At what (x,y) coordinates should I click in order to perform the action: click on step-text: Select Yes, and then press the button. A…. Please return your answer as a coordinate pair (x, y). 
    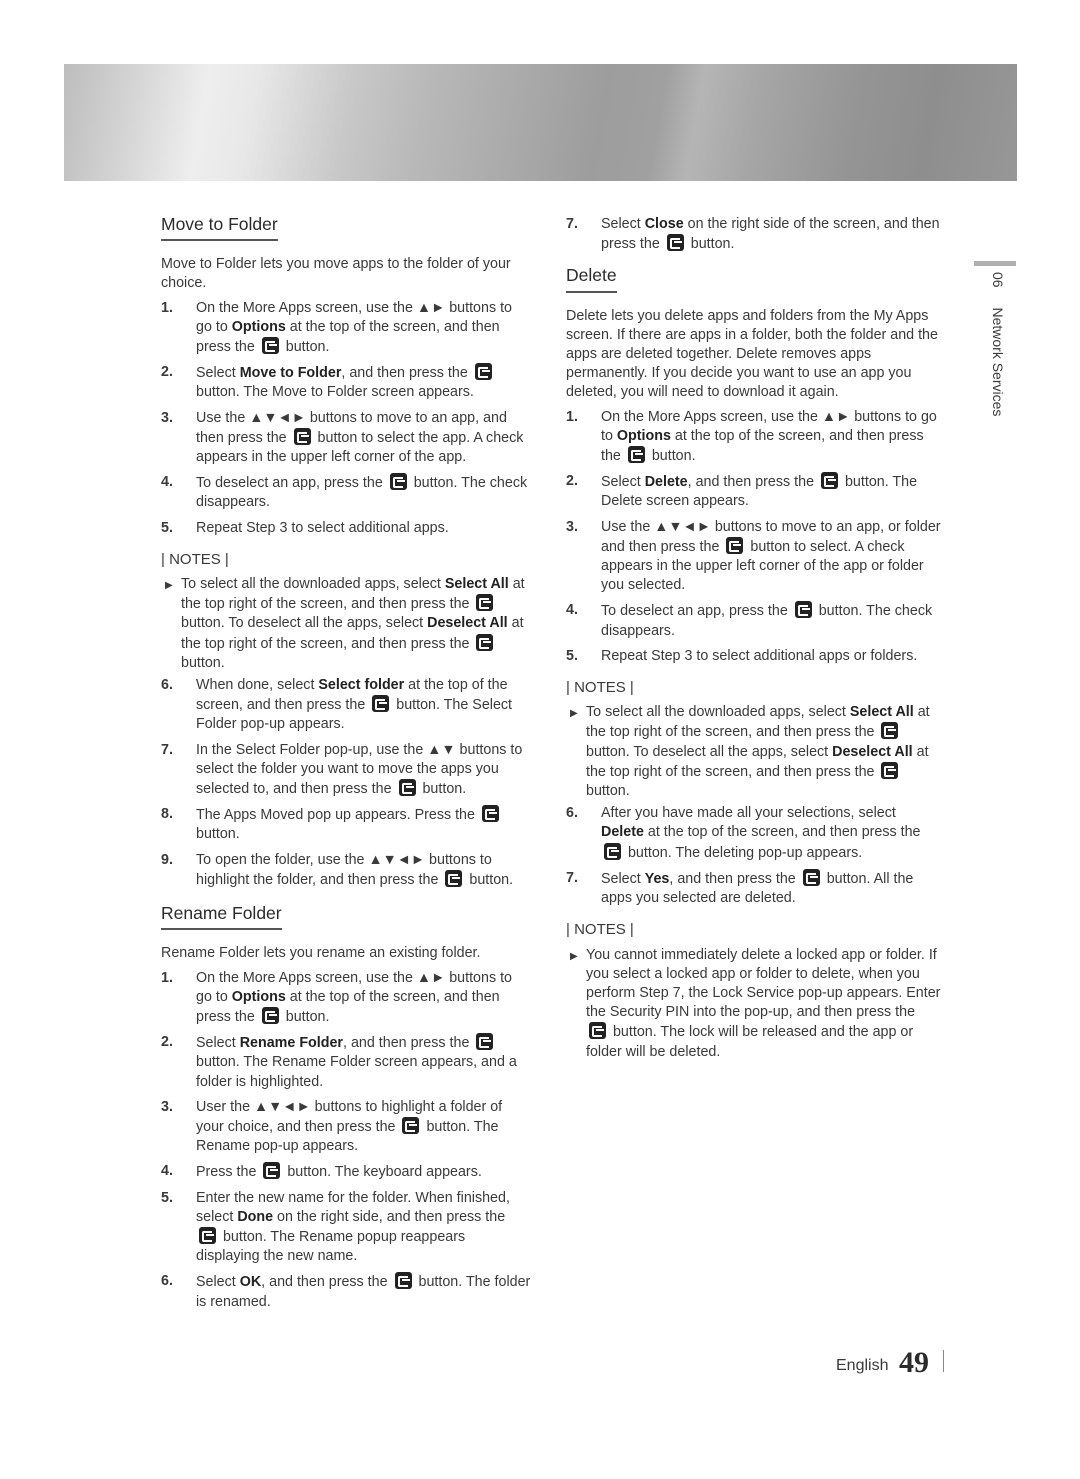
    Looking at the image, I should click on (757, 887).